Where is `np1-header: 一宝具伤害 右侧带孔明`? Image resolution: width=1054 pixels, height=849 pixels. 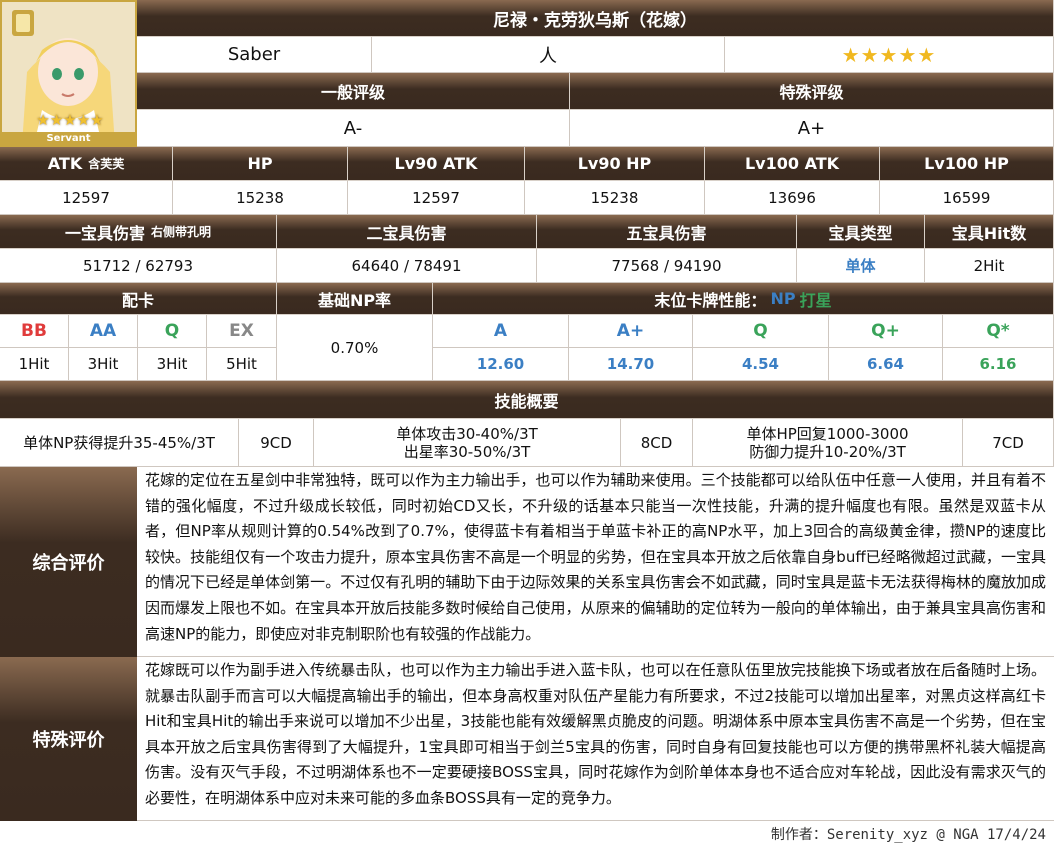 np1-header: 一宝具伤害 右侧带孔明 is located at coordinates (138, 232).